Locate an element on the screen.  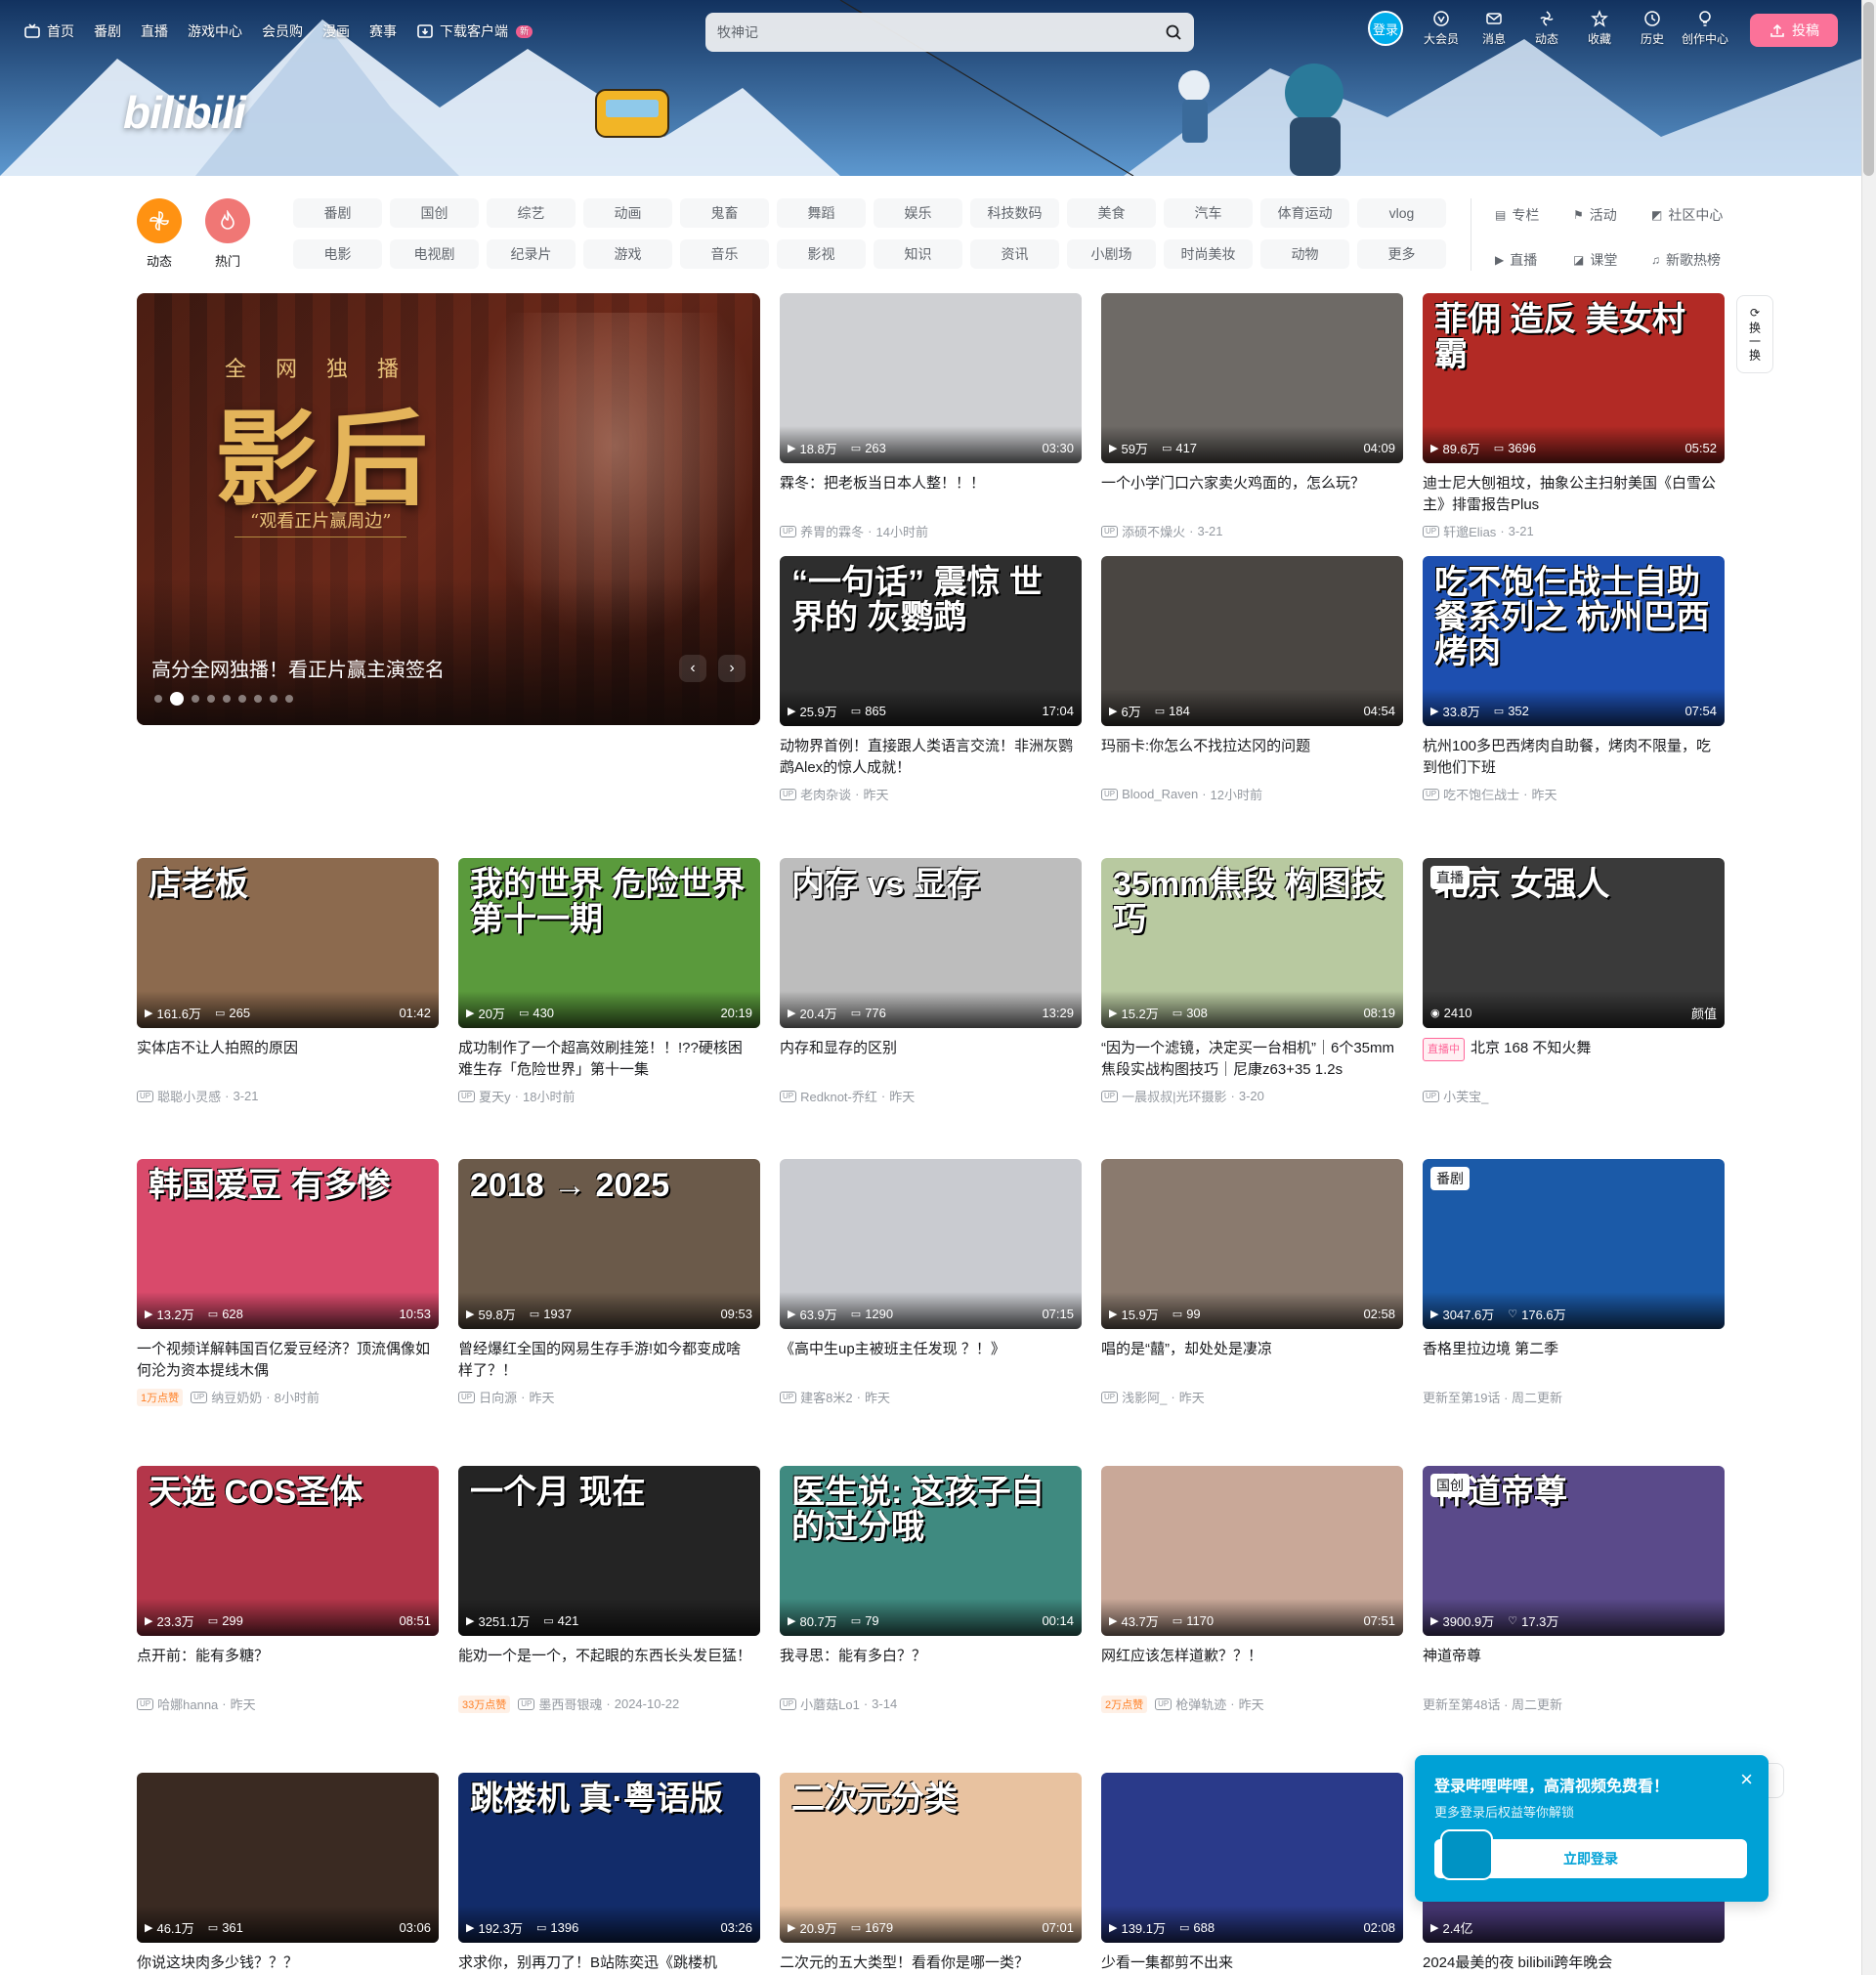
video-title: 少看一集都剪不出来 is located at coordinates (1252, 1964).